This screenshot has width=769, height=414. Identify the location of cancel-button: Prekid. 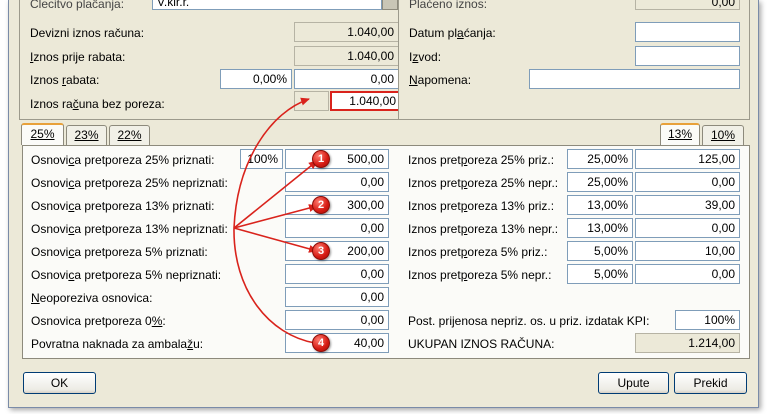
(710, 383).